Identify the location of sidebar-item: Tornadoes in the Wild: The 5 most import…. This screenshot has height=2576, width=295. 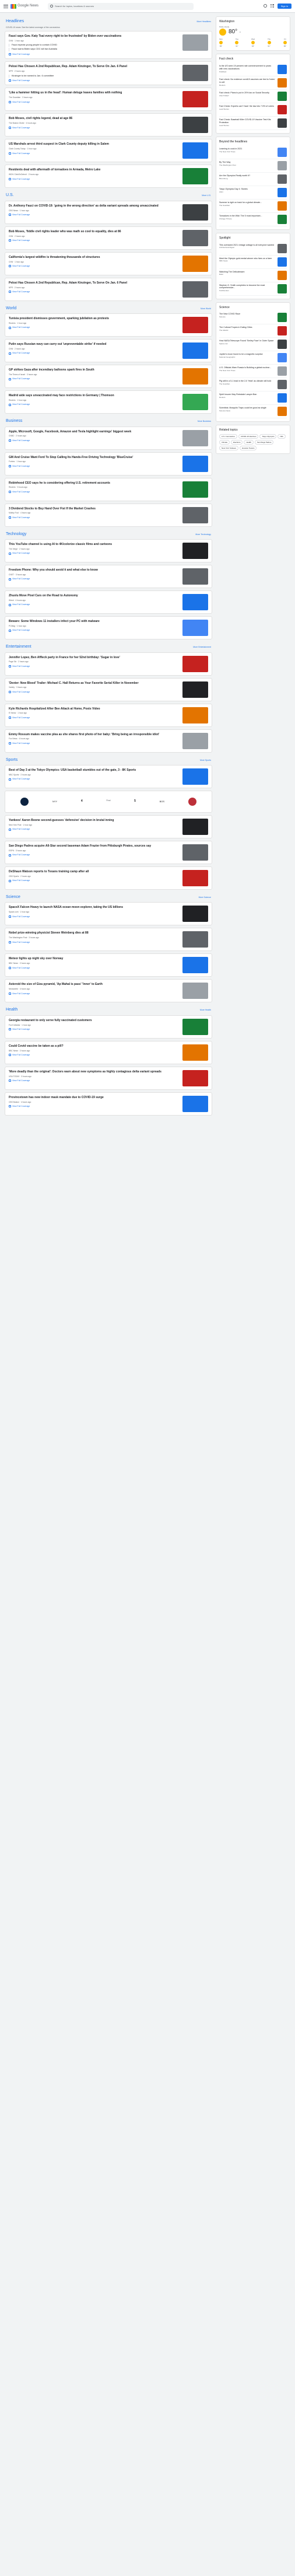
(253, 219).